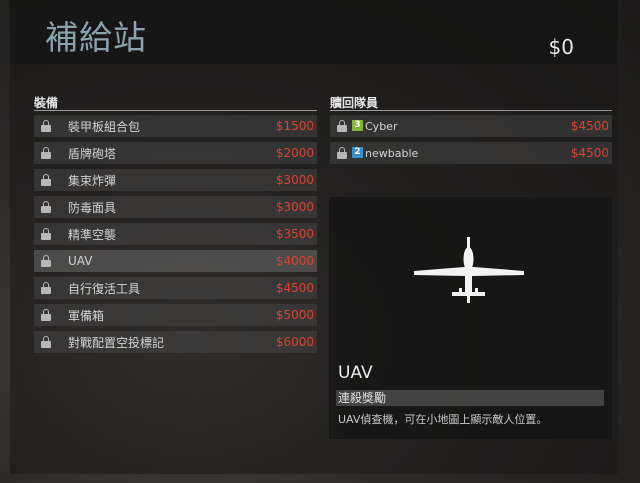  I want to click on equipment-item: 防毒面具 $3000, so click(175, 207).